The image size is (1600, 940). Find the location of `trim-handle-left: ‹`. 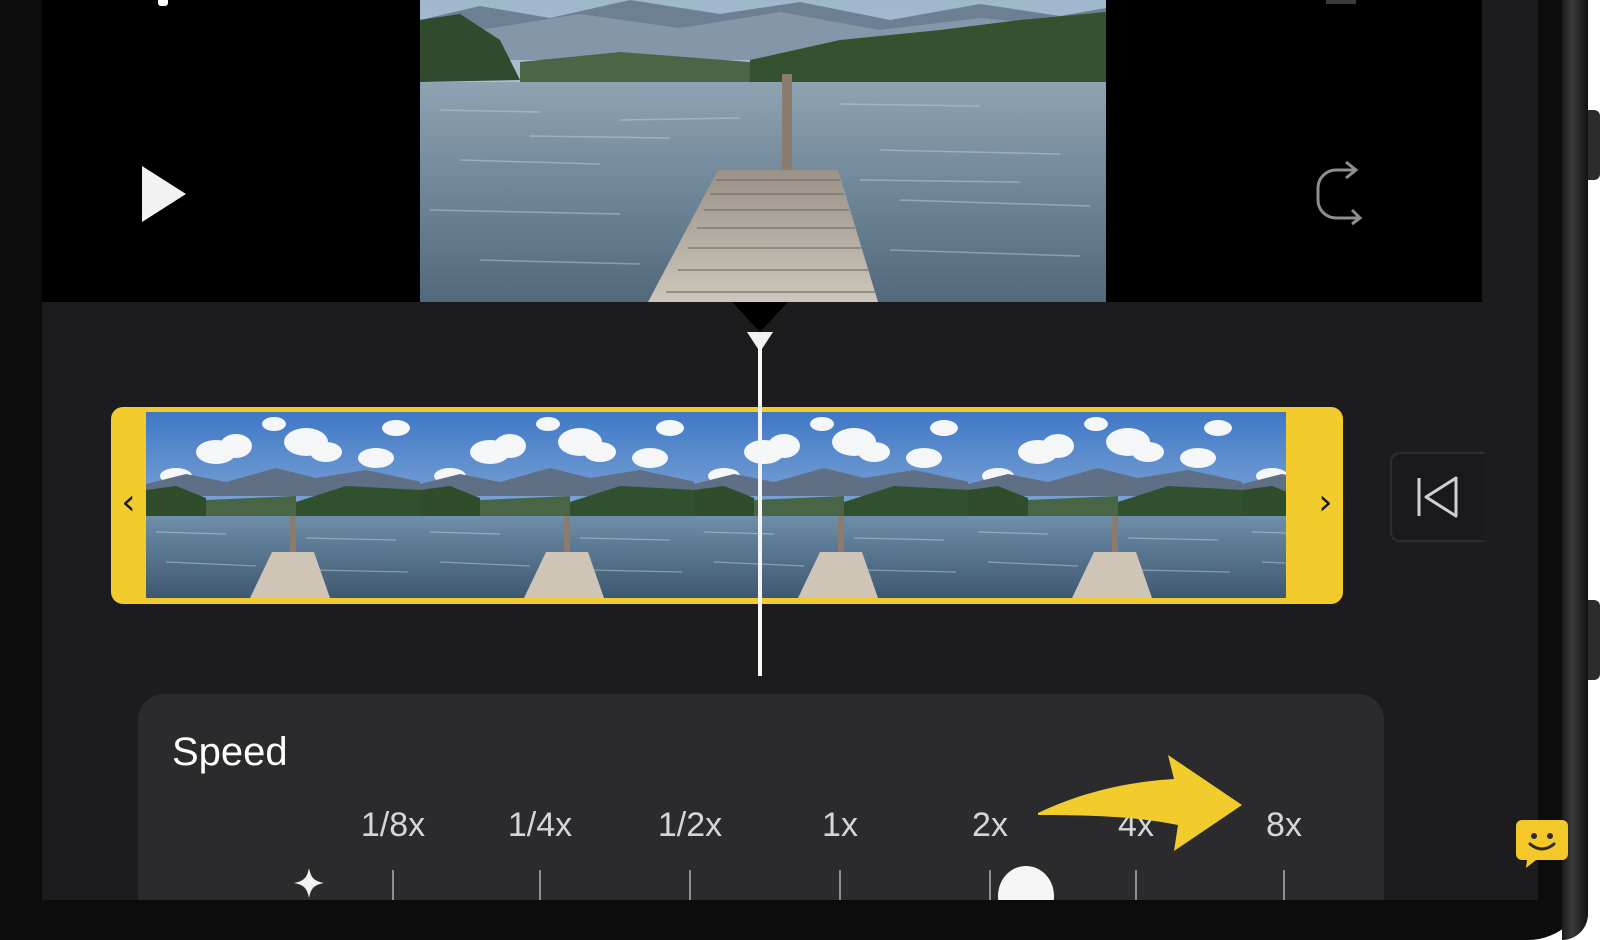

trim-handle-left: ‹ is located at coordinates (128, 505).